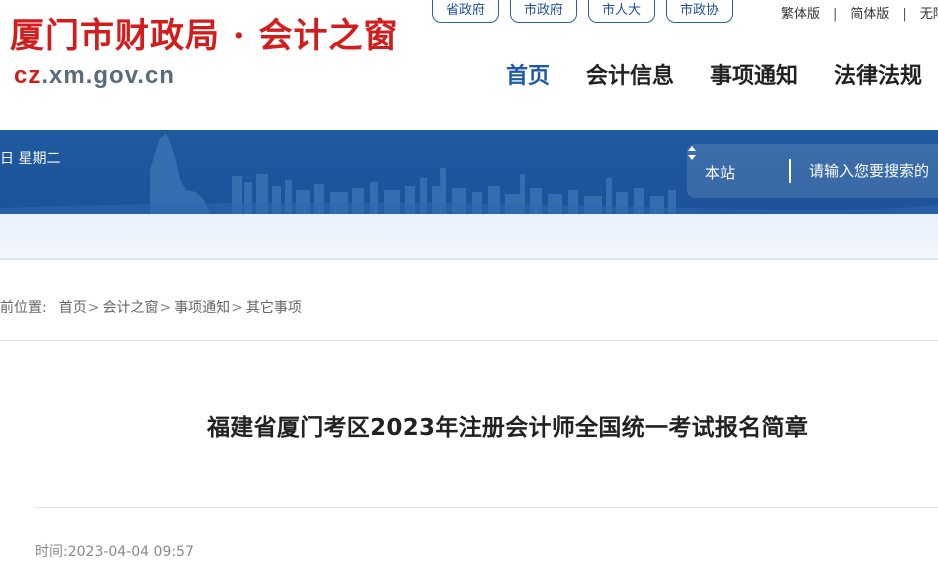 This screenshot has height=582, width=938. I want to click on breadcrumb: 前位置: 首页> 会计之窗> 事项通知> 其它事项, so click(151, 307).